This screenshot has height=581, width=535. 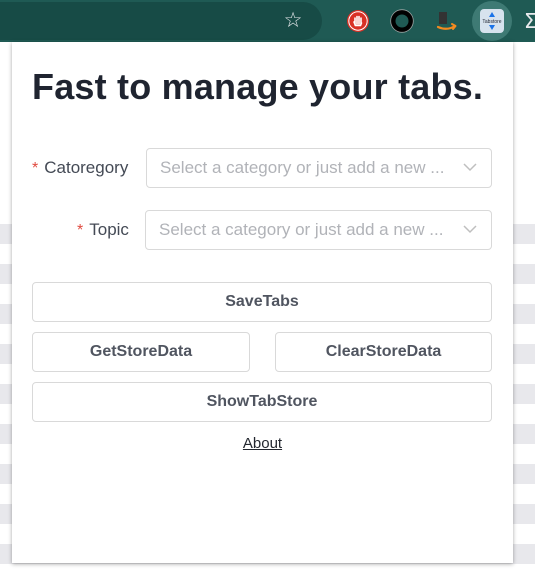 I want to click on about-link-text: About, so click(x=262, y=443).